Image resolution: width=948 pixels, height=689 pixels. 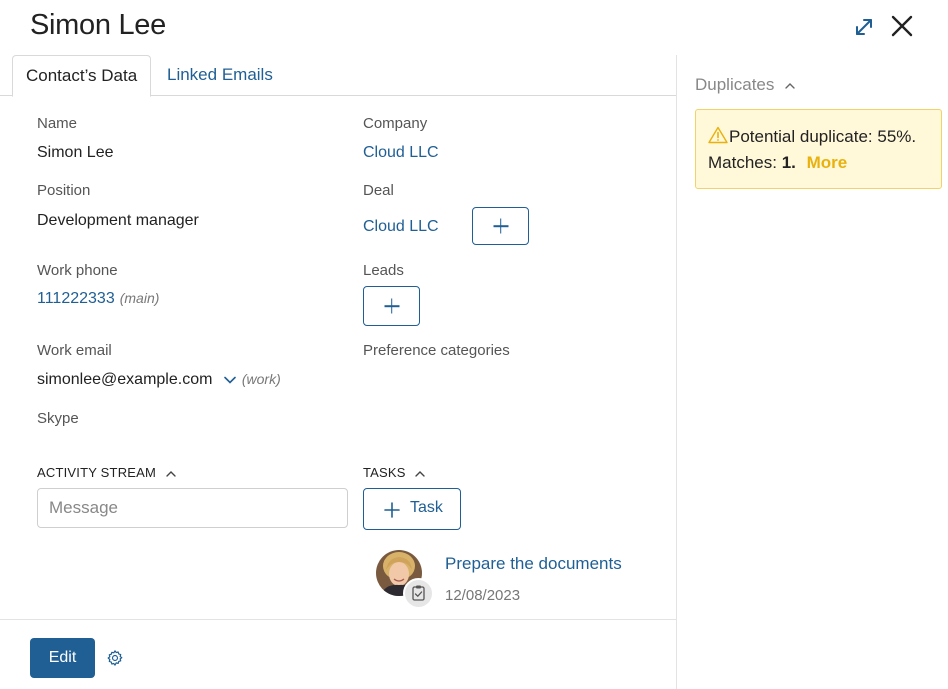 I want to click on tab-linked-emails: Linked Emails, so click(x=220, y=75).